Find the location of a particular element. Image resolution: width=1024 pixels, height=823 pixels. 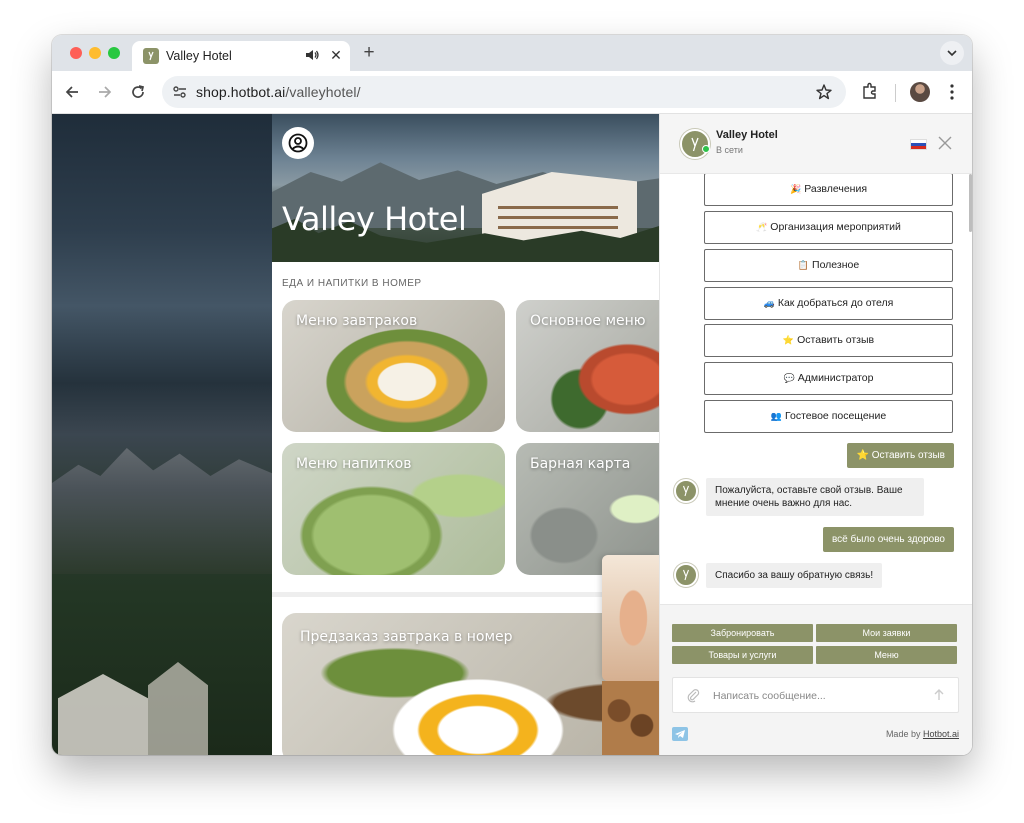

clipboard-icon: 📋 is located at coordinates (803, 265).